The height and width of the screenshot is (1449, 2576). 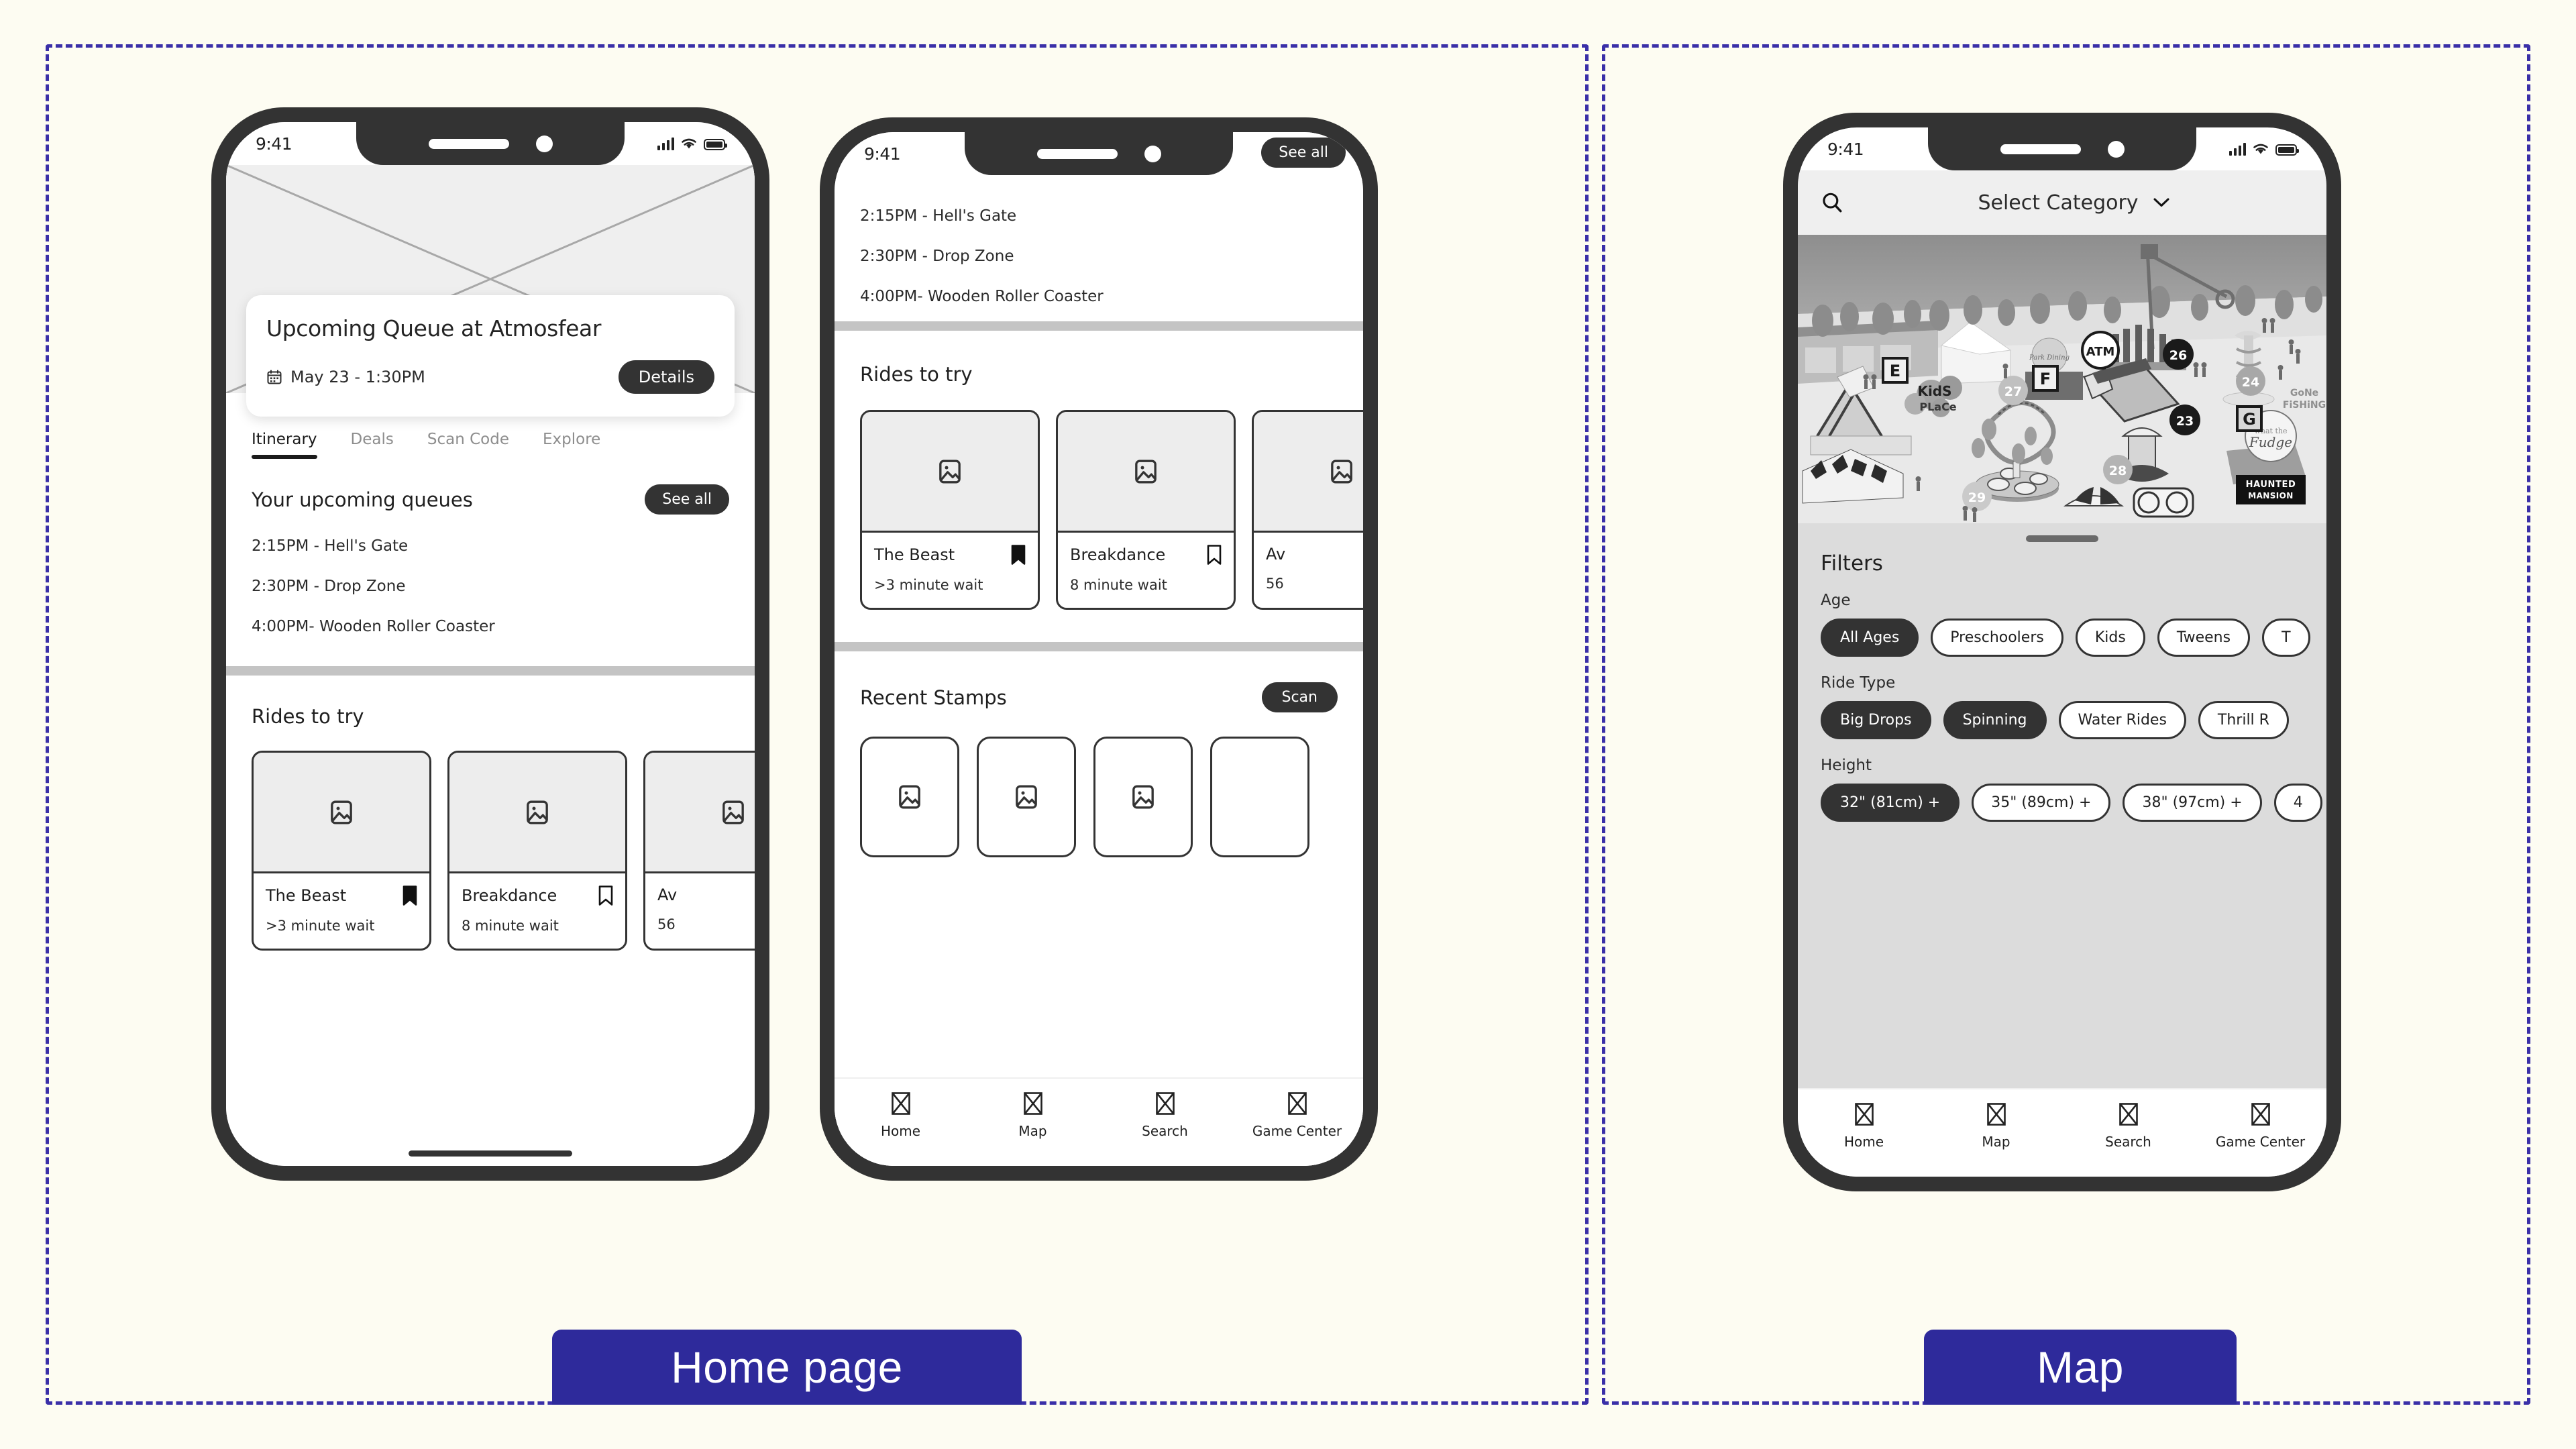 What do you see at coordinates (1997, 638) in the screenshot?
I see `filter-chip-preschoolers: Preschoolers` at bounding box center [1997, 638].